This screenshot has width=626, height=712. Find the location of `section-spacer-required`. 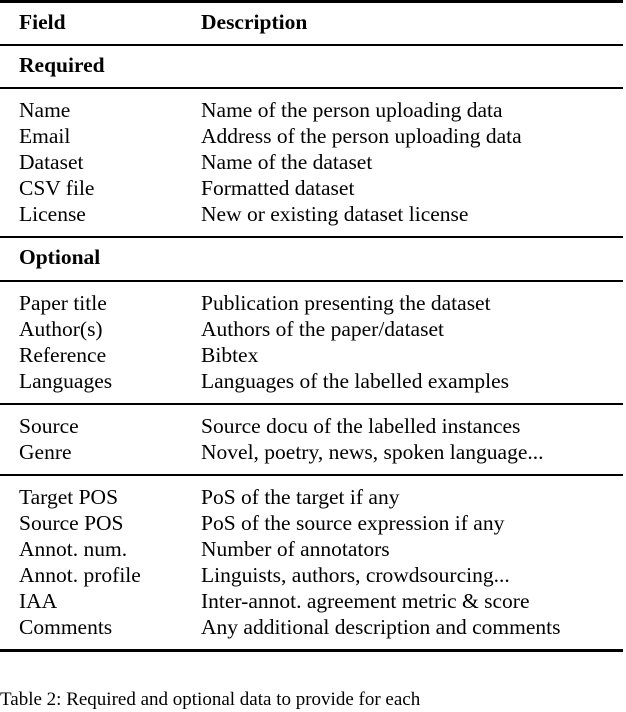

section-spacer-required is located at coordinates (400, 65).